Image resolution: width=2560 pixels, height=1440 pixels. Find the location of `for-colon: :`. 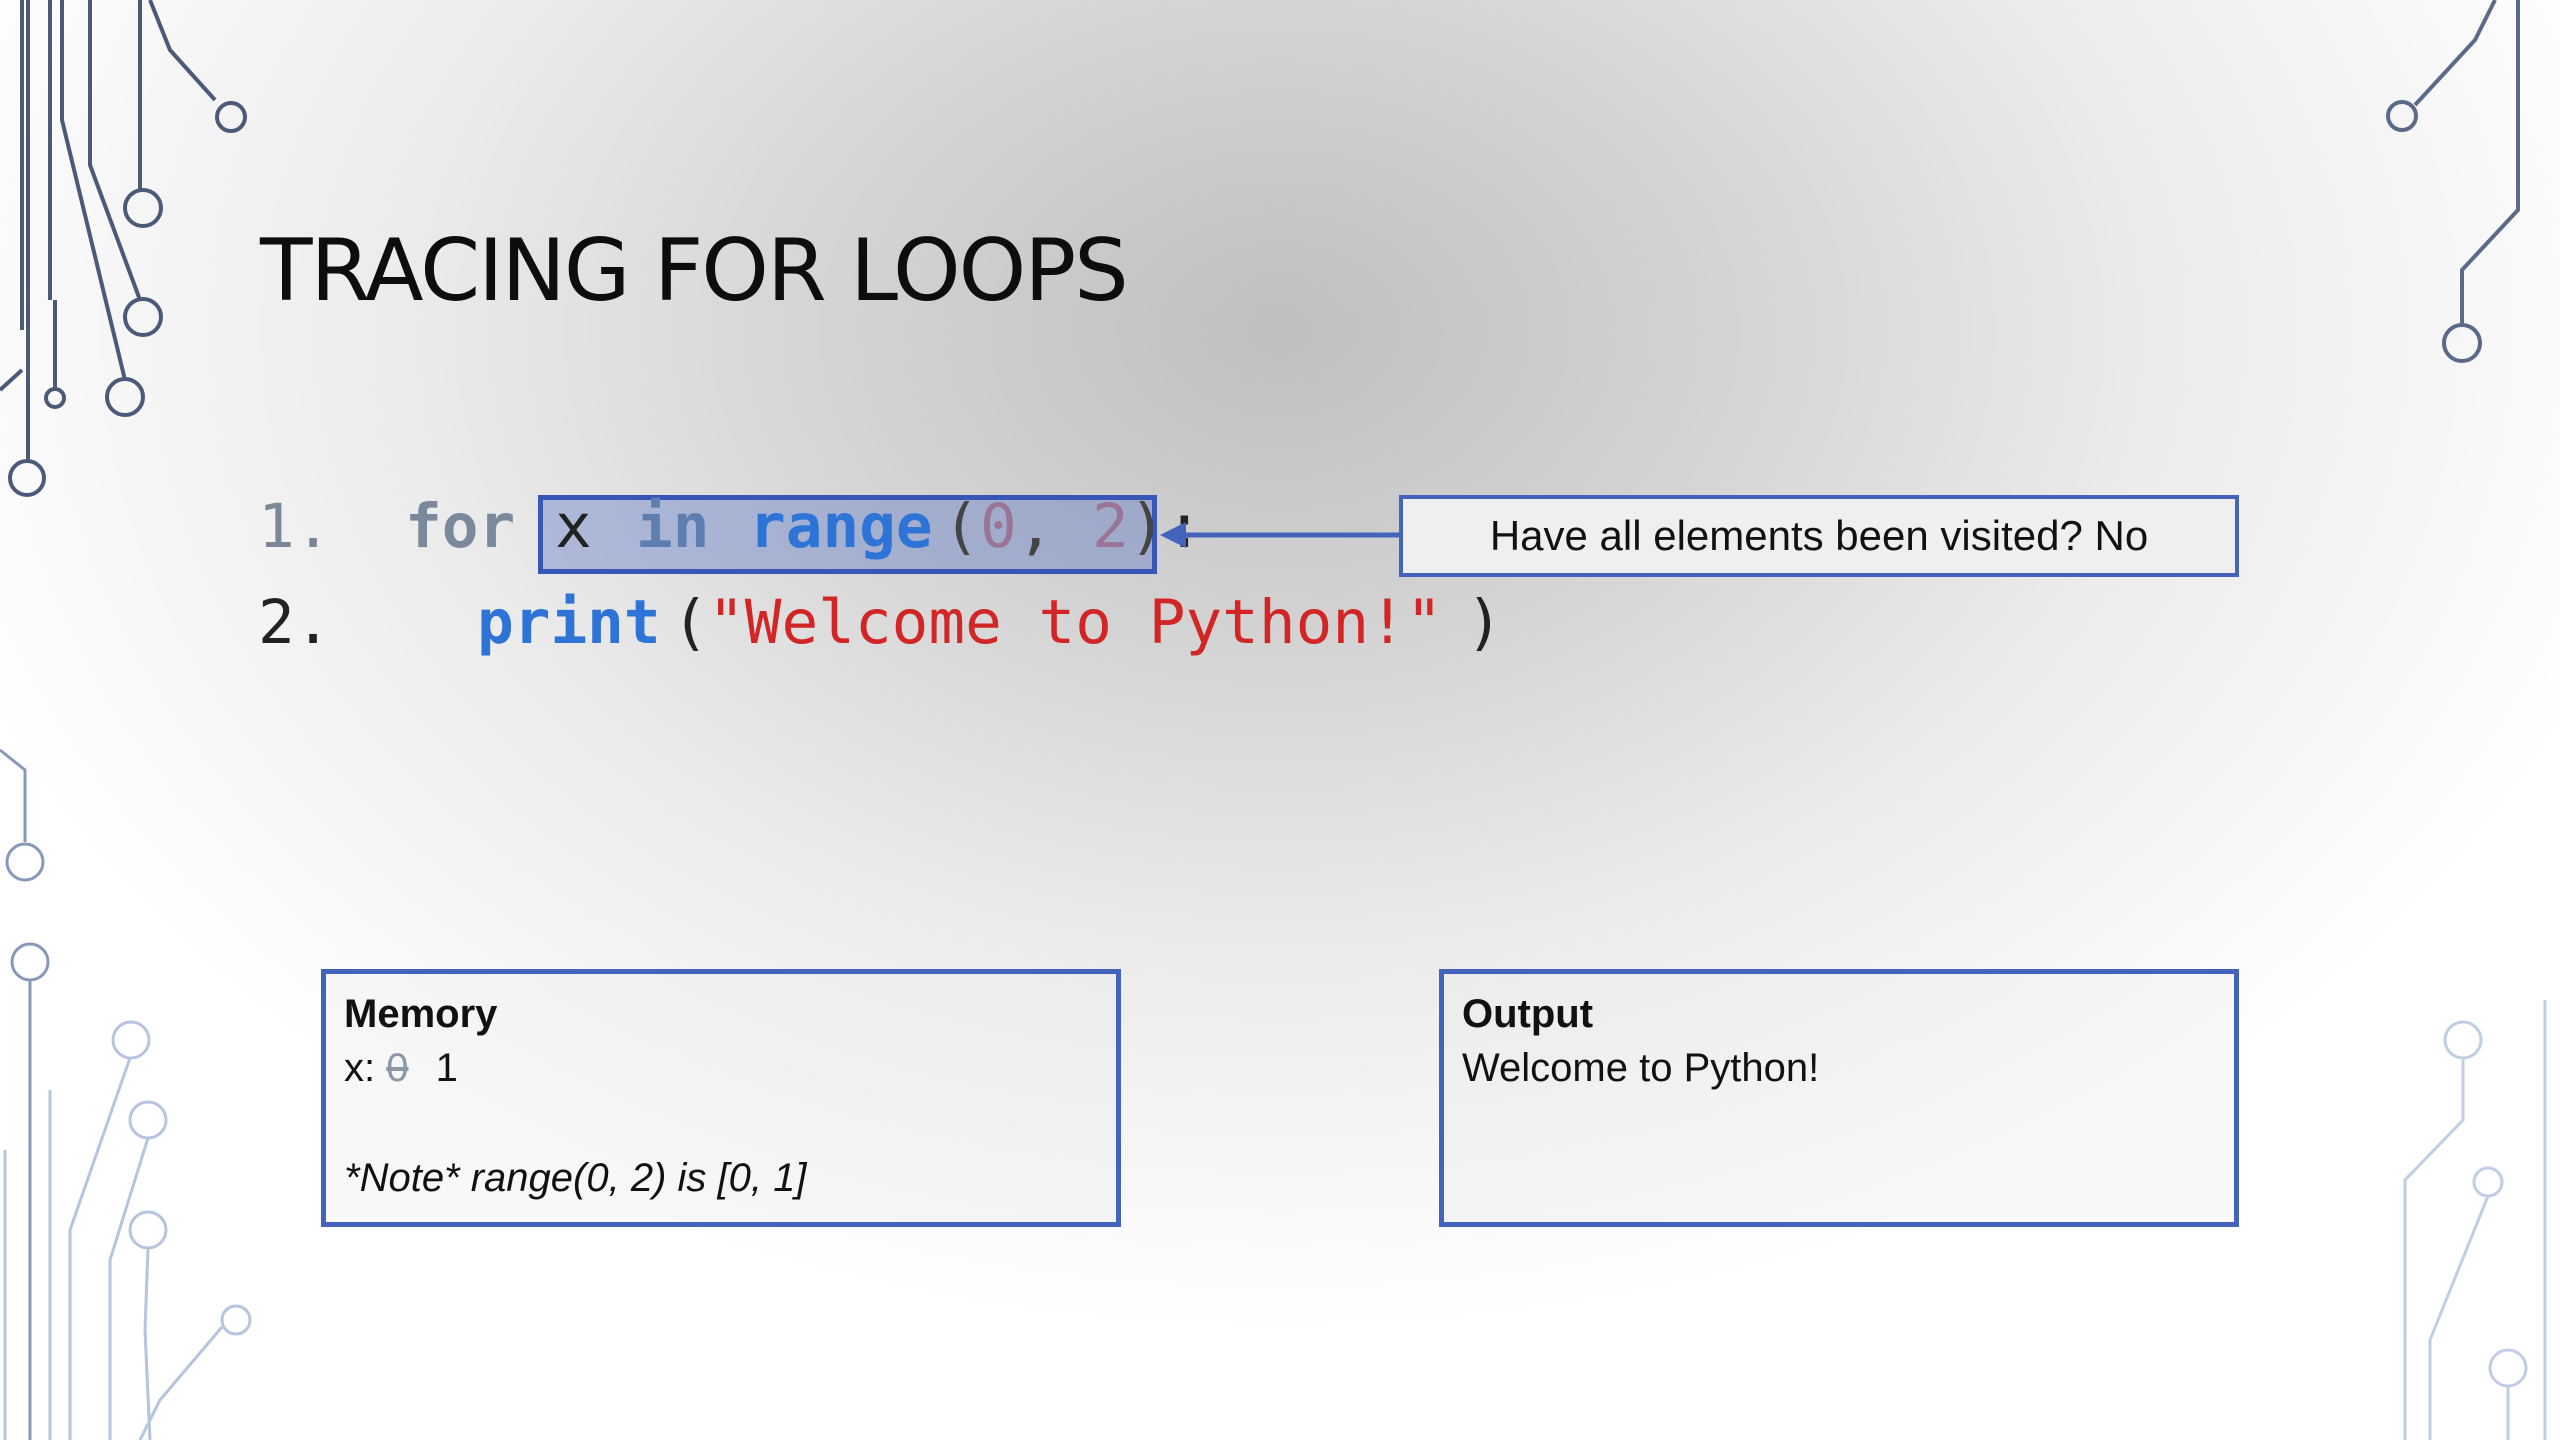

for-colon: : is located at coordinates (1184, 526).